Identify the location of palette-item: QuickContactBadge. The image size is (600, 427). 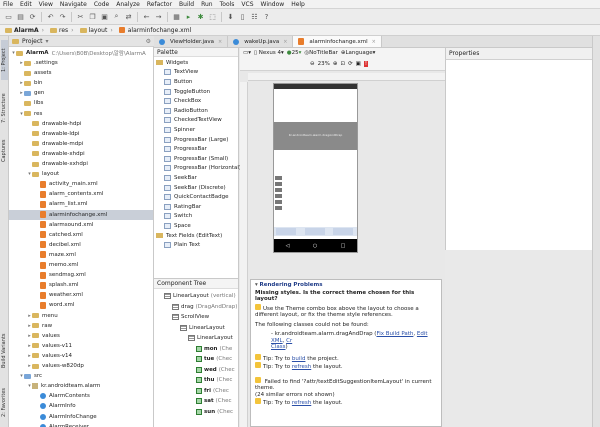
(196, 197).